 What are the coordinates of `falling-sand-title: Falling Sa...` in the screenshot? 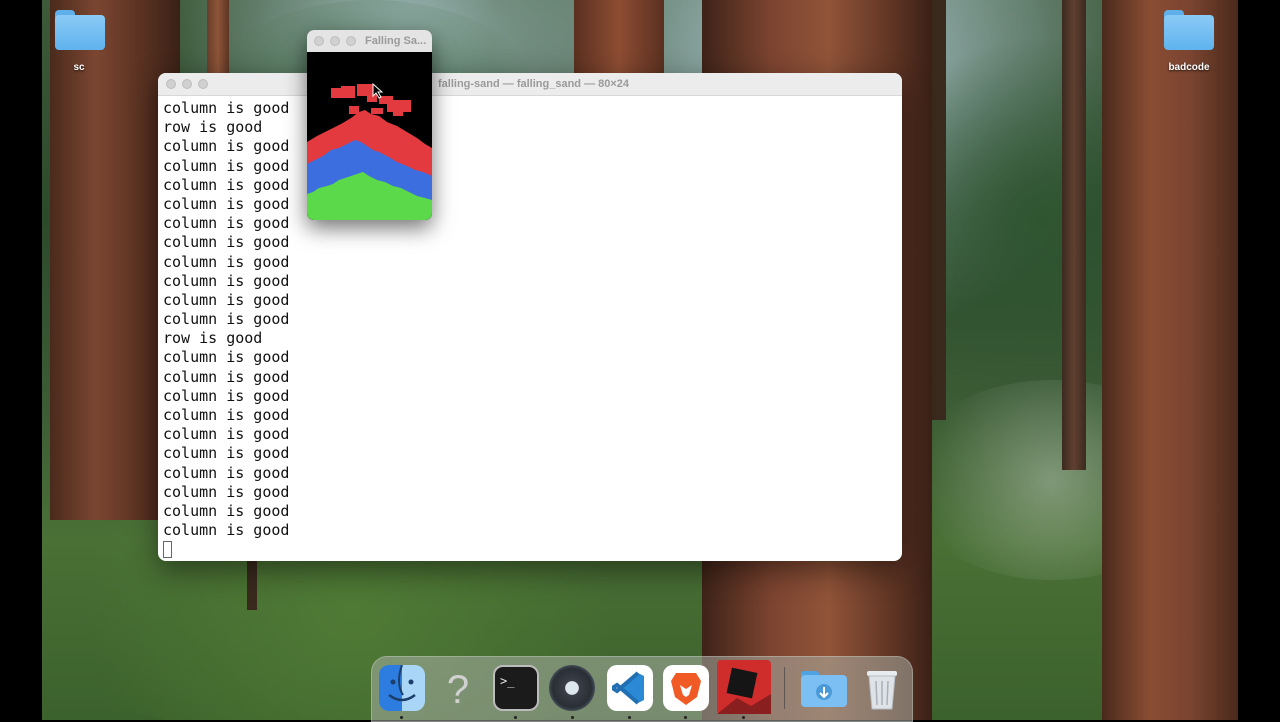 It's located at (396, 41).